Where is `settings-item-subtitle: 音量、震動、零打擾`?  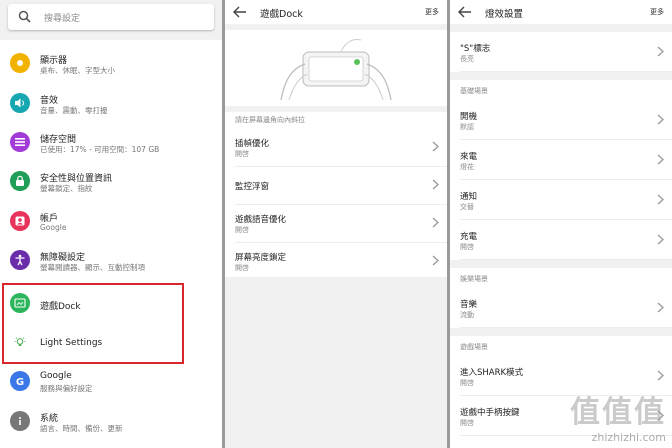
settings-item-subtitle: 音量、震動、零打擾 is located at coordinates (74, 110).